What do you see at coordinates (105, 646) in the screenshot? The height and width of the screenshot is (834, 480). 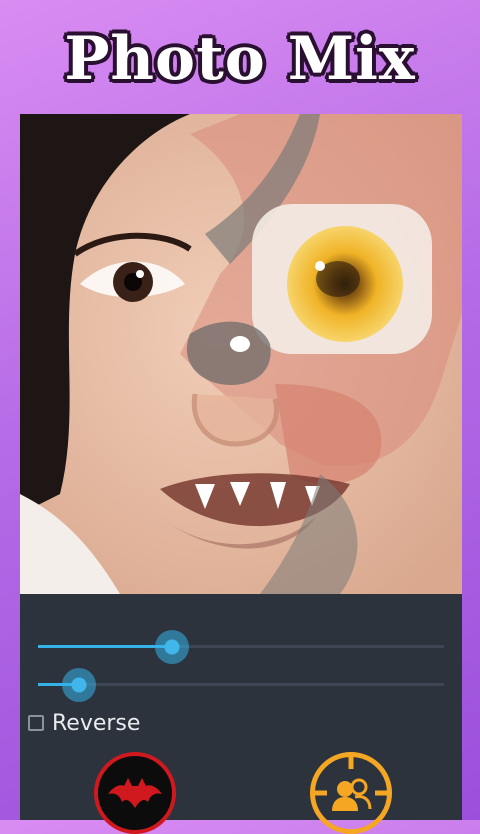 I see `blend-slider-fill` at bounding box center [105, 646].